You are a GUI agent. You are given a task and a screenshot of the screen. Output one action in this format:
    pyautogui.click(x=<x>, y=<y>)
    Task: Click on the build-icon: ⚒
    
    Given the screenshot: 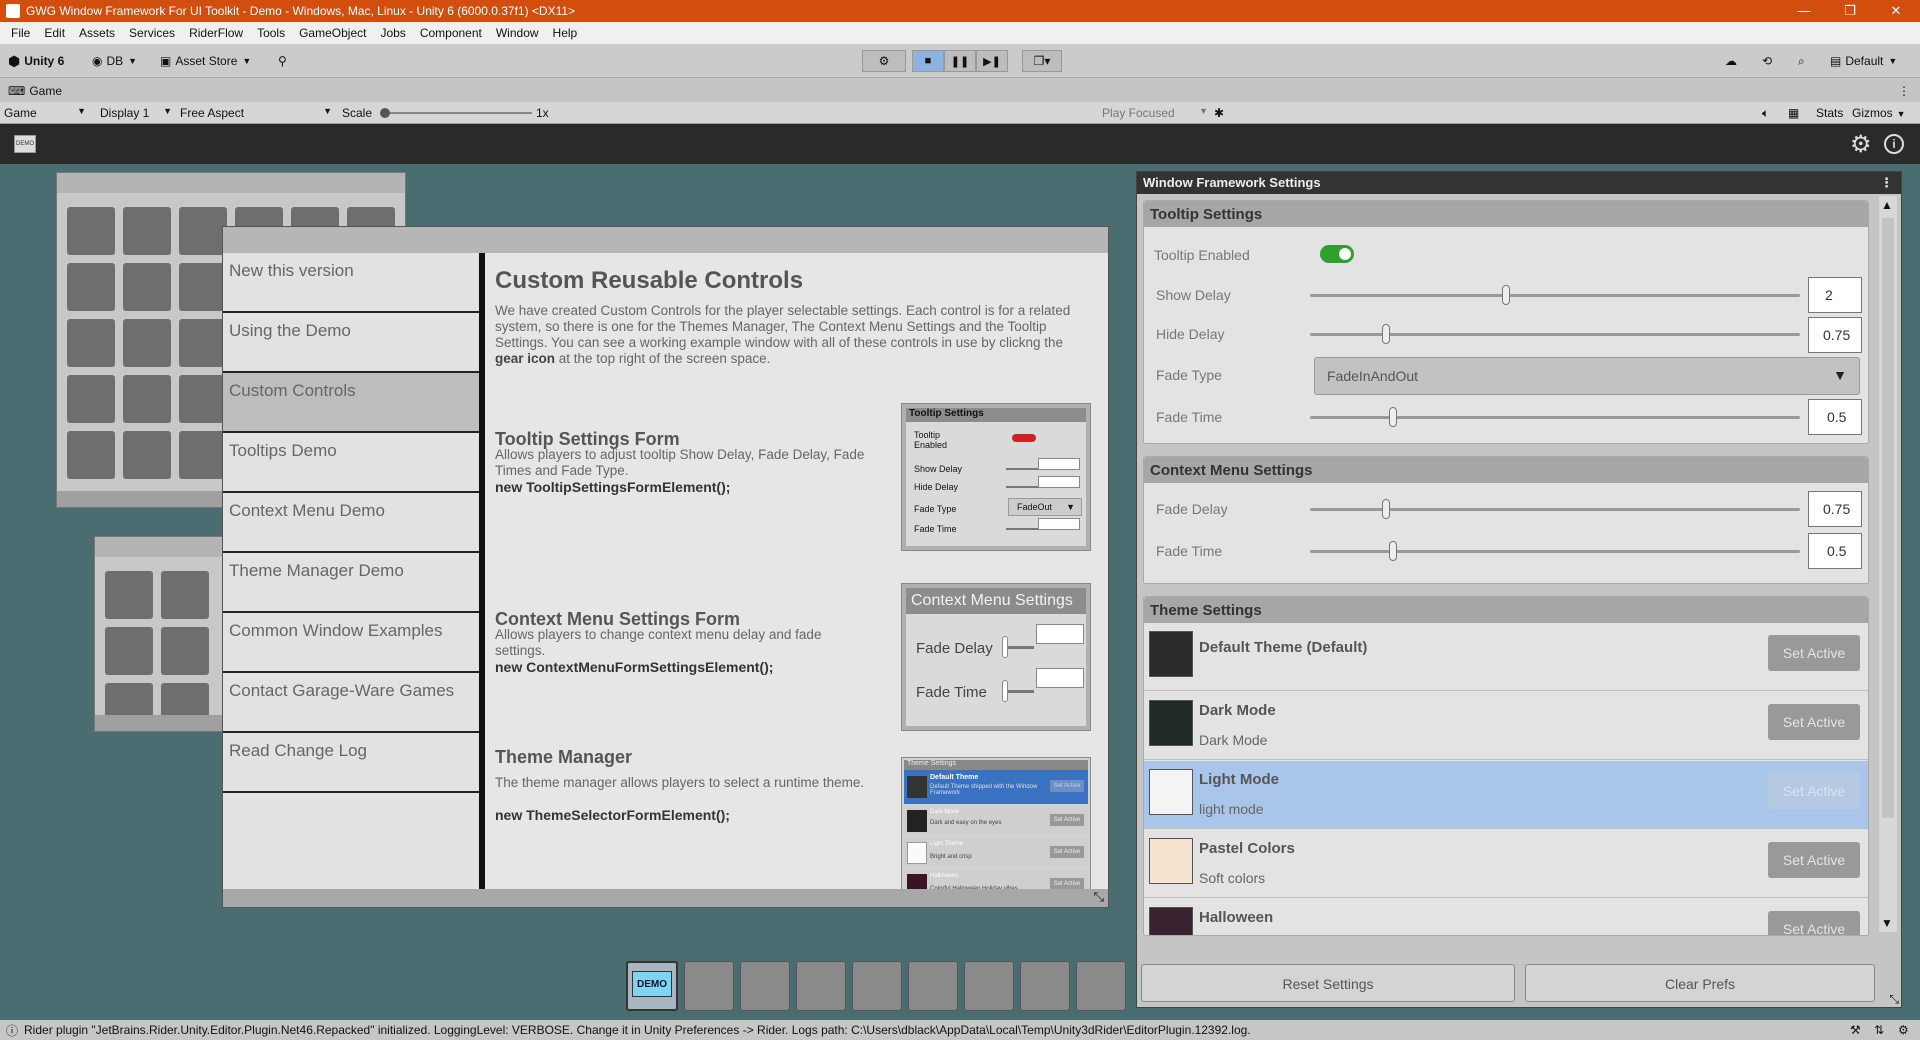 What is the action you would take?
    pyautogui.click(x=1855, y=1030)
    